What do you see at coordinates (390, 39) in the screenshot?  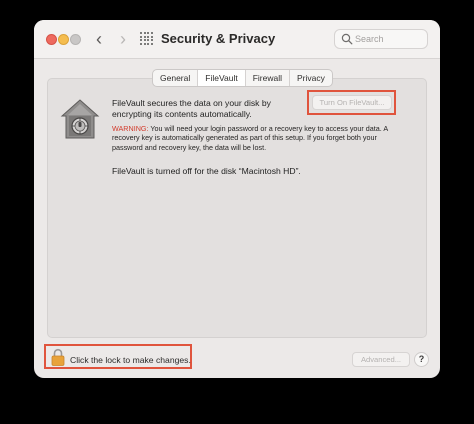 I see `search-input` at bounding box center [390, 39].